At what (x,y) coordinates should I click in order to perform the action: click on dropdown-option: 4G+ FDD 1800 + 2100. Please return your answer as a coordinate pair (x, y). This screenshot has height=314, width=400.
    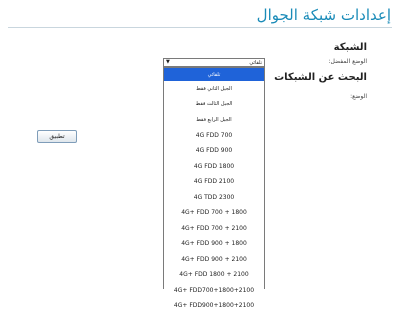
    Looking at the image, I should click on (214, 275).